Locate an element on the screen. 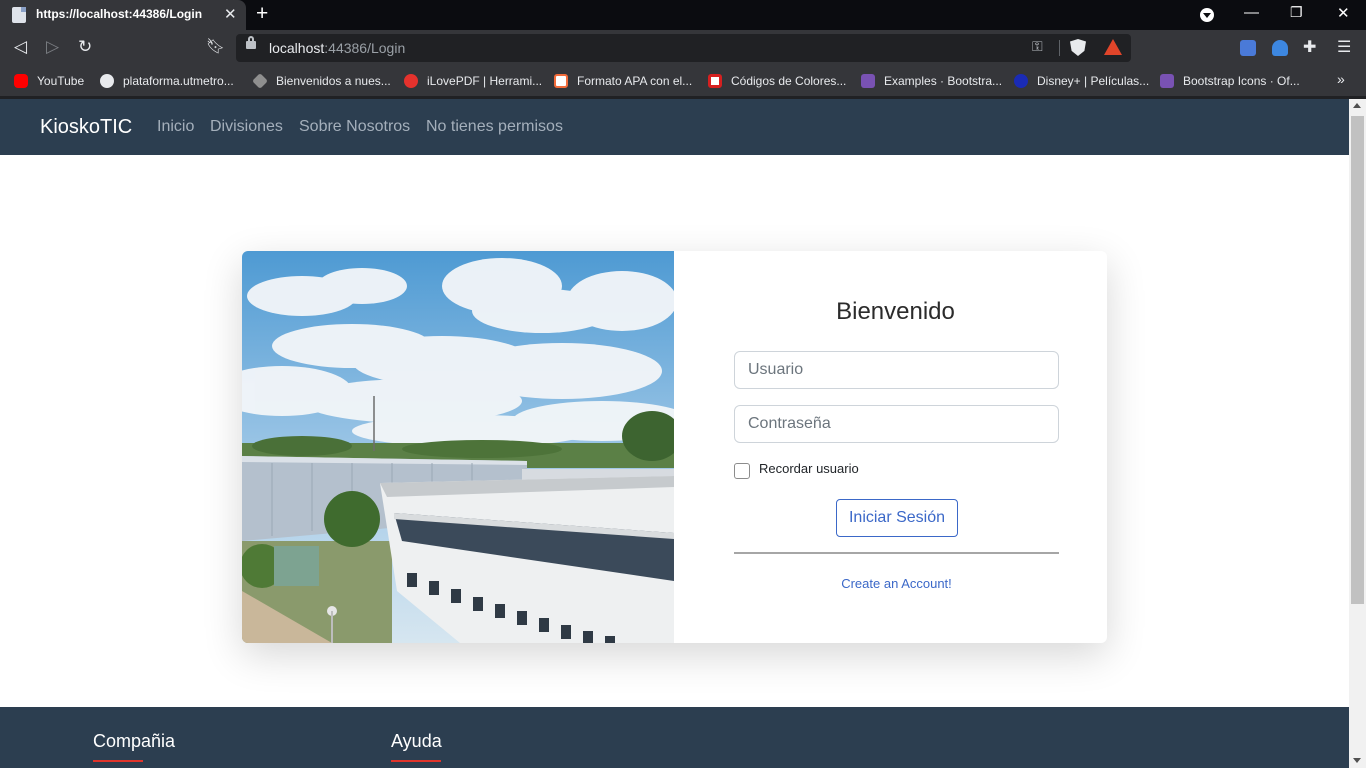 The height and width of the screenshot is (768, 1366). nav-link-inicio: Inicio is located at coordinates (175, 127).